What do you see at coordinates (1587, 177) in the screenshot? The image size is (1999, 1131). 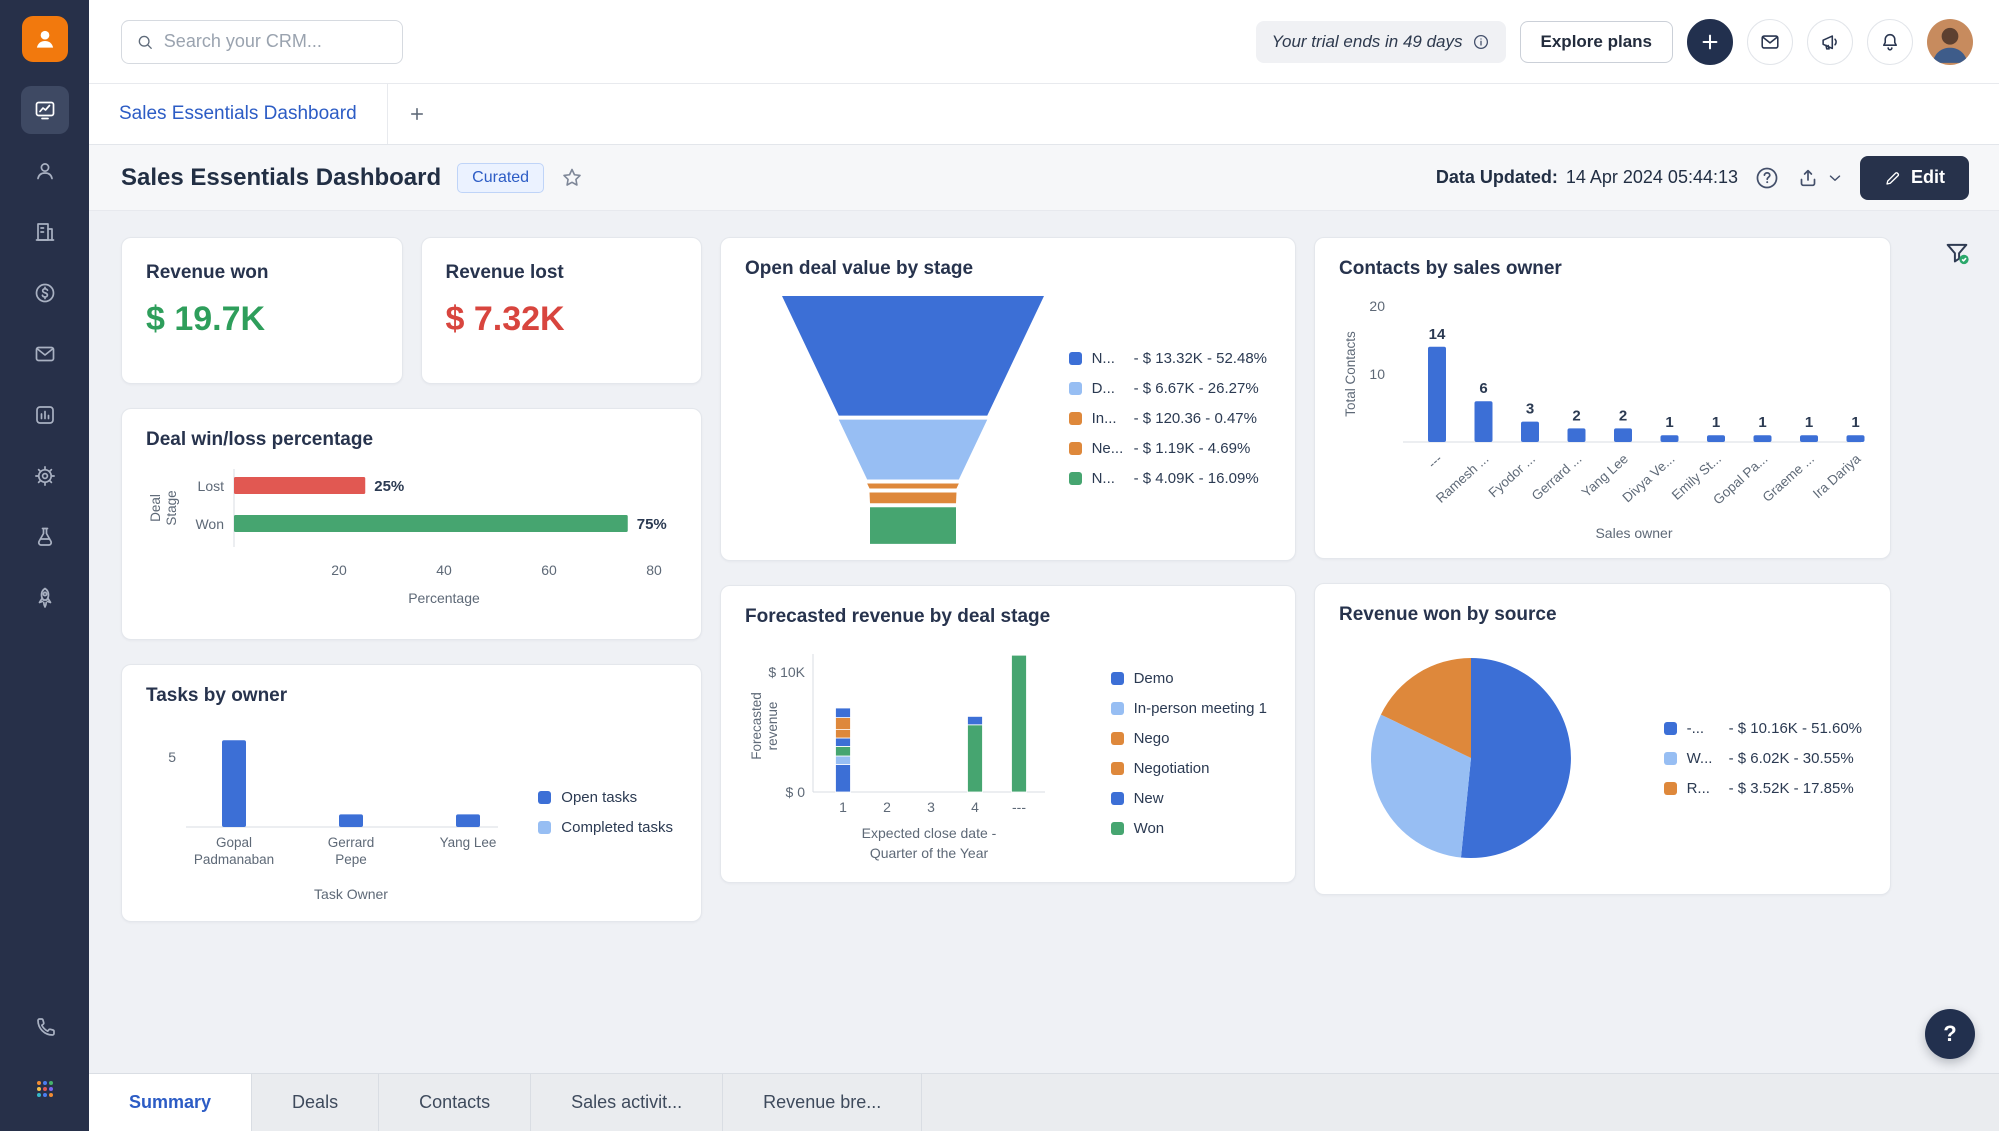 I see `data-updated: Data Updated: 14 Apr 2024 05:44:13` at bounding box center [1587, 177].